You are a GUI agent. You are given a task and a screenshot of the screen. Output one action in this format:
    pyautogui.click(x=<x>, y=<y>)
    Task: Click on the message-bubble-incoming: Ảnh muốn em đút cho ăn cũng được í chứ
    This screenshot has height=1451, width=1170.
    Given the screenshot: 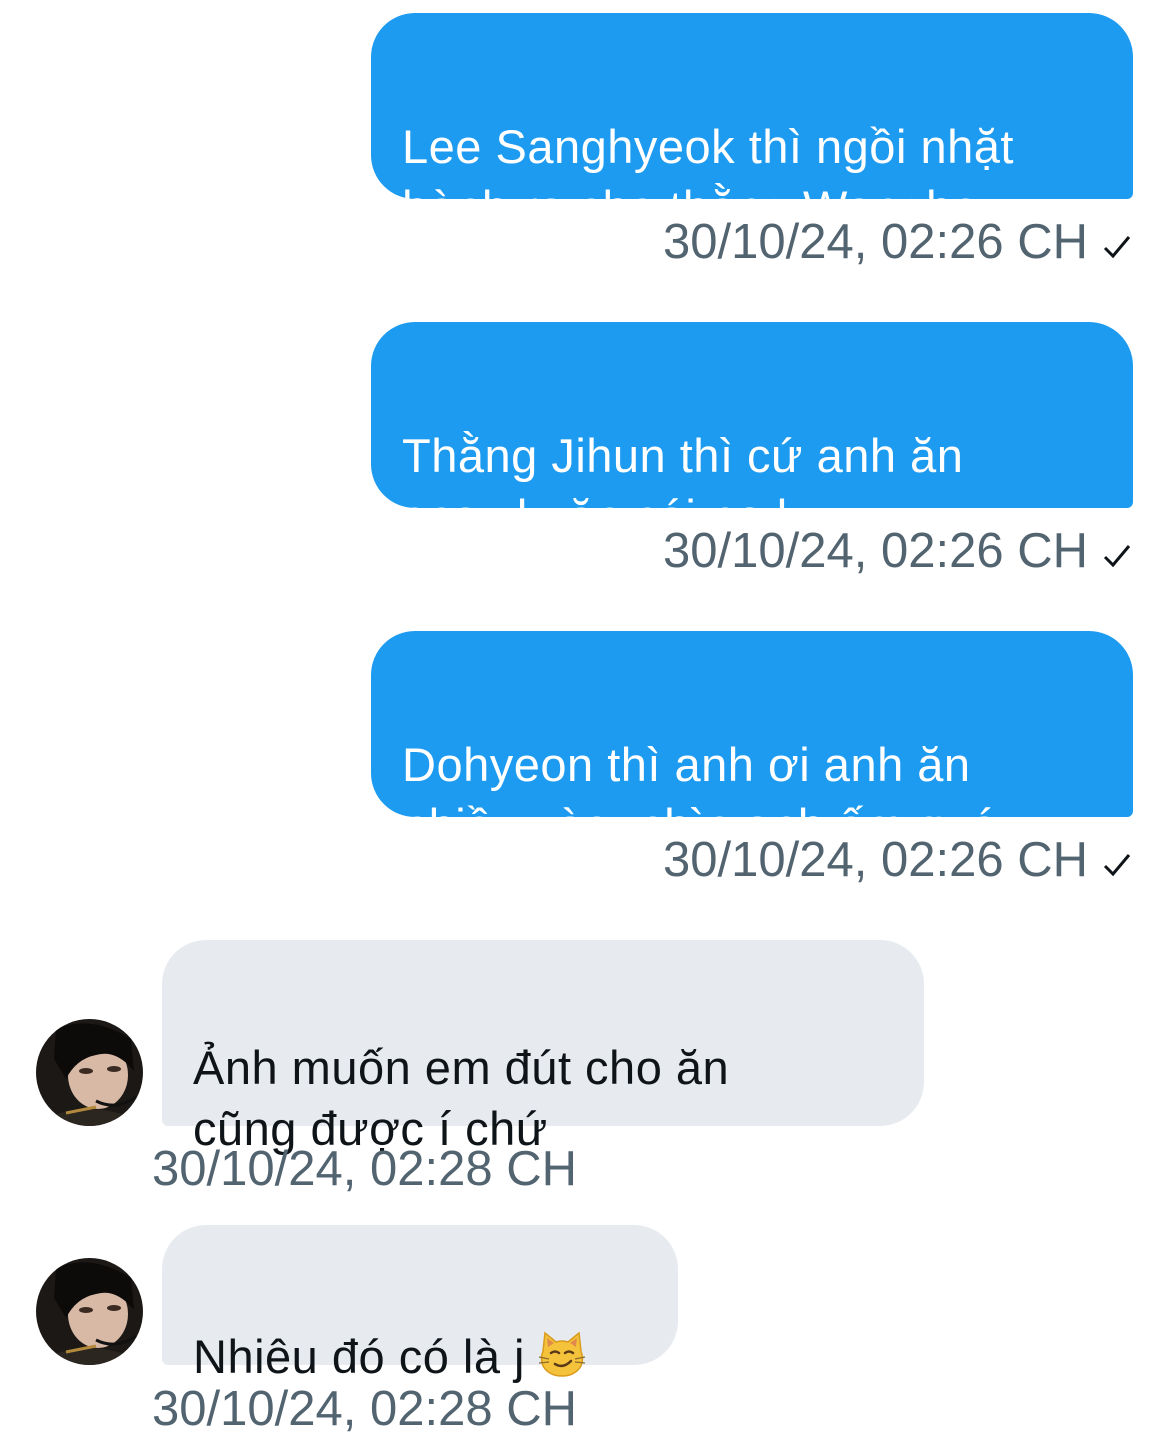 What is the action you would take?
    pyautogui.click(x=543, y=1047)
    